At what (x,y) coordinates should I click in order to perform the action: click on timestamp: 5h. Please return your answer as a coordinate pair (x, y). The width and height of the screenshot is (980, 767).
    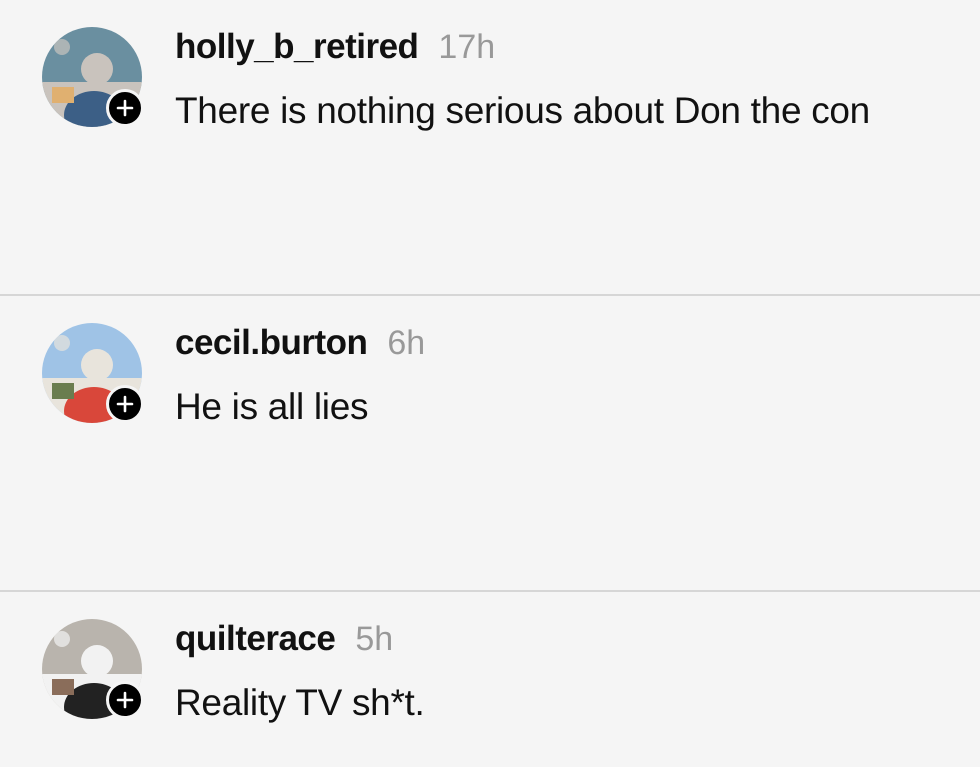
    Looking at the image, I should click on (374, 639).